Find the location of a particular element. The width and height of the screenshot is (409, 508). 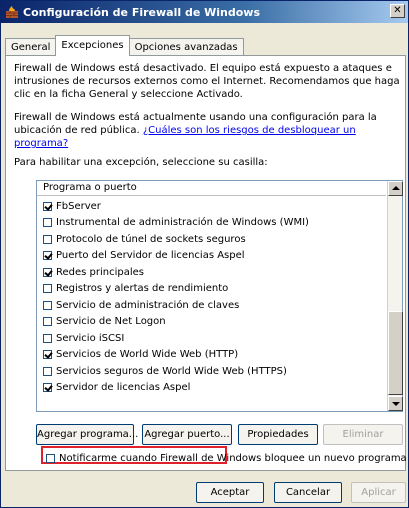

close-button: ✕ is located at coordinates (397, 11).